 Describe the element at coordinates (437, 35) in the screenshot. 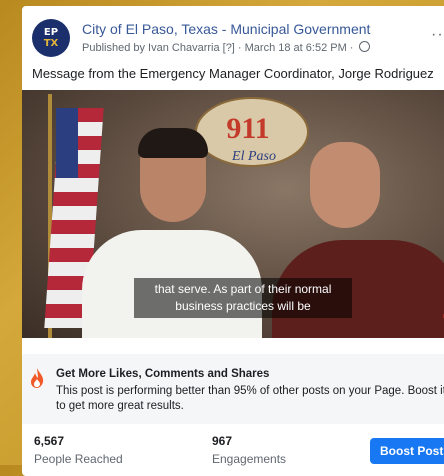

I see `more-options-icon: ···` at that location.